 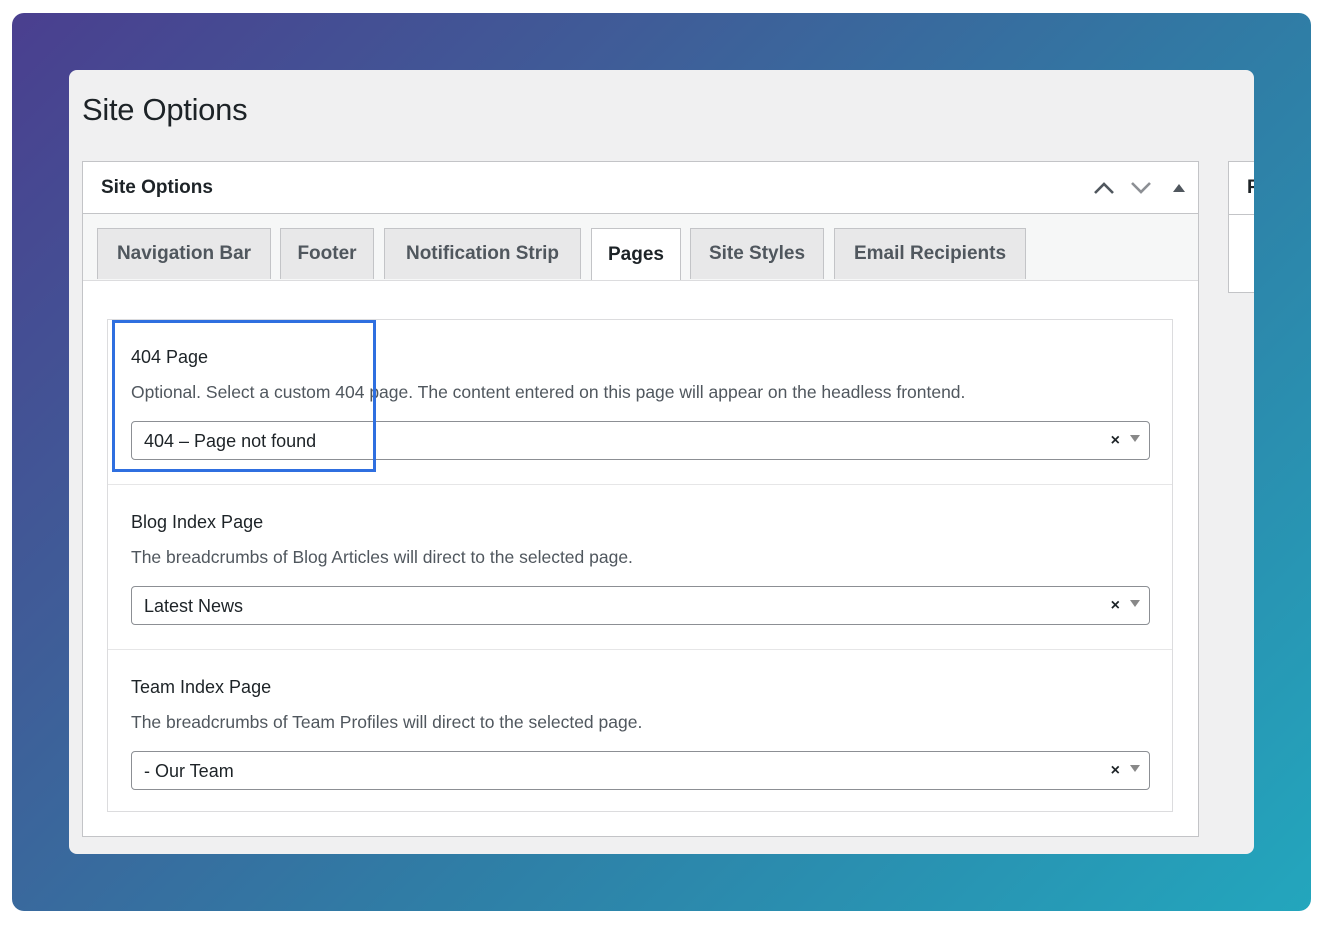 I want to click on chevron-down-icon, so click(x=1141, y=188).